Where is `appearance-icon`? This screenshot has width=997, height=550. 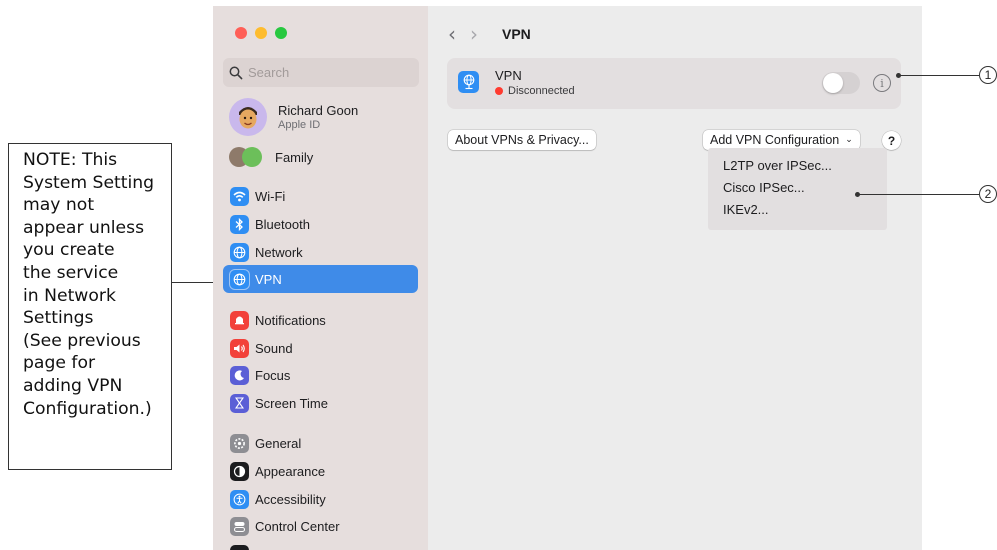
appearance-icon is located at coordinates (239, 471).